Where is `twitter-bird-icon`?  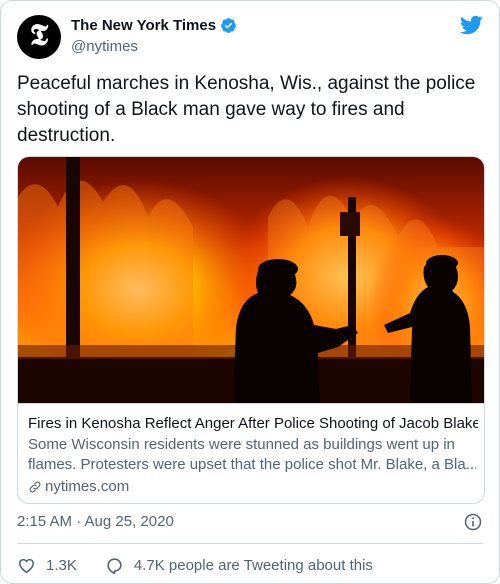
twitter-bird-icon is located at coordinates (471, 25).